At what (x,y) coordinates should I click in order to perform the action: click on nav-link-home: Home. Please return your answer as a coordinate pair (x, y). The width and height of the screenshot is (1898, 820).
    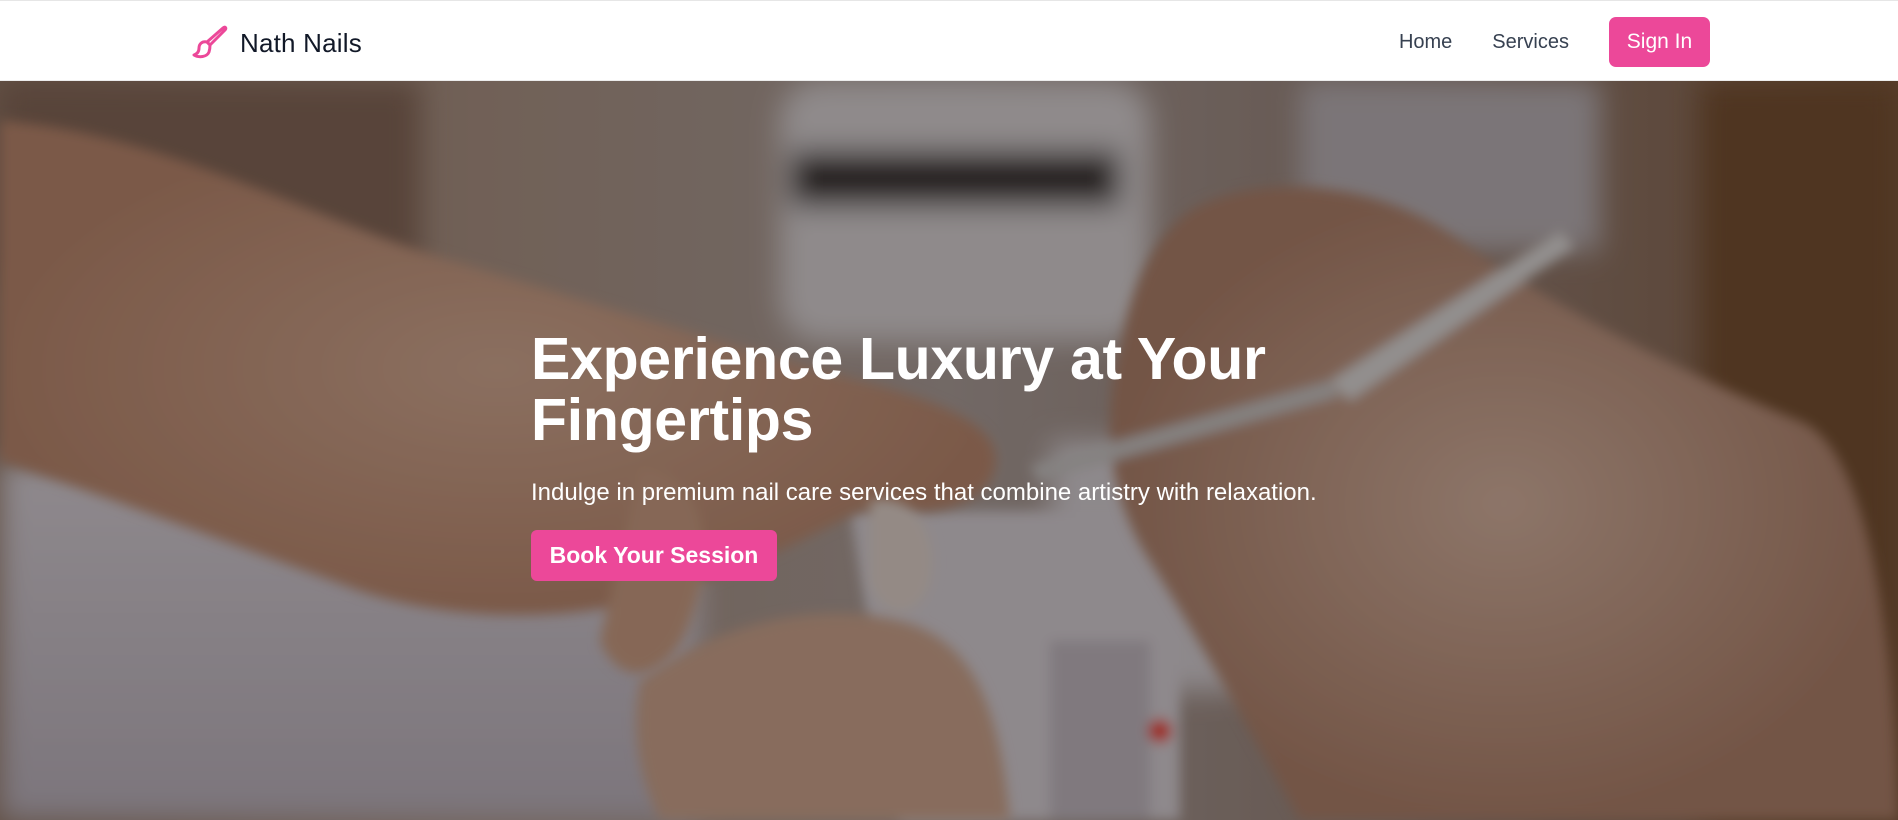
    Looking at the image, I should click on (1425, 42).